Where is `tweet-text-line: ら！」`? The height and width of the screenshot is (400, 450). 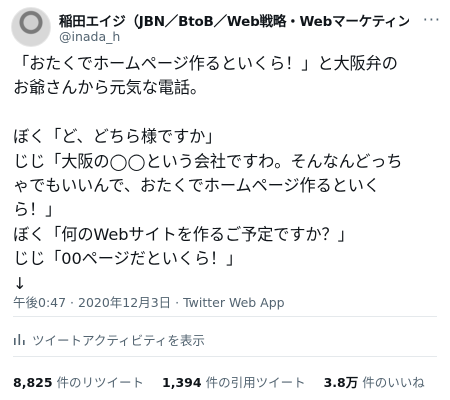
tweet-text-line: ら！」 is located at coordinates (37, 210).